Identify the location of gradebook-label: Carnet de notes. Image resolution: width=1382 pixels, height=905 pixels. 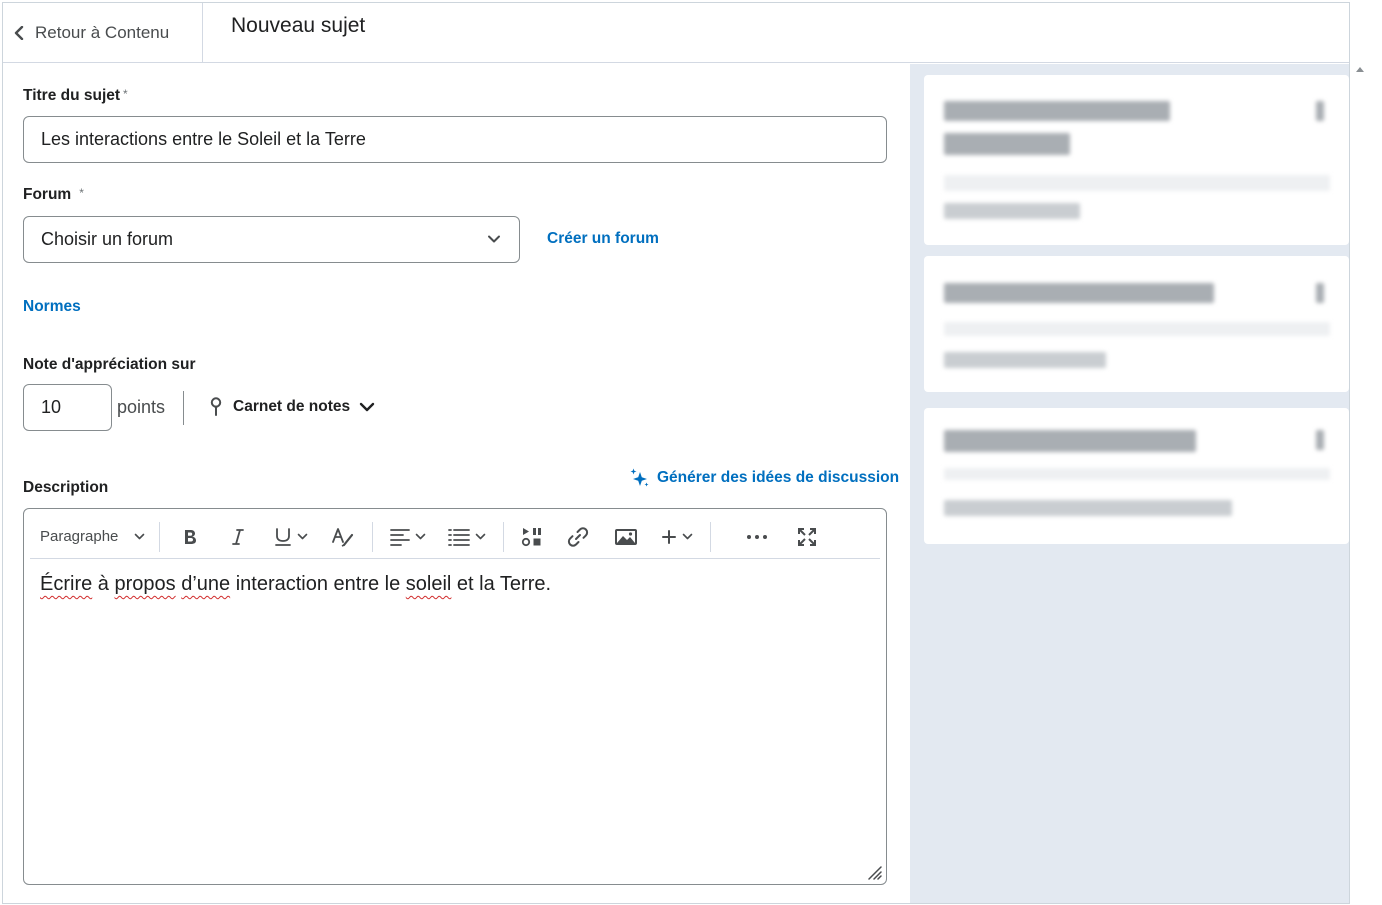
(292, 406).